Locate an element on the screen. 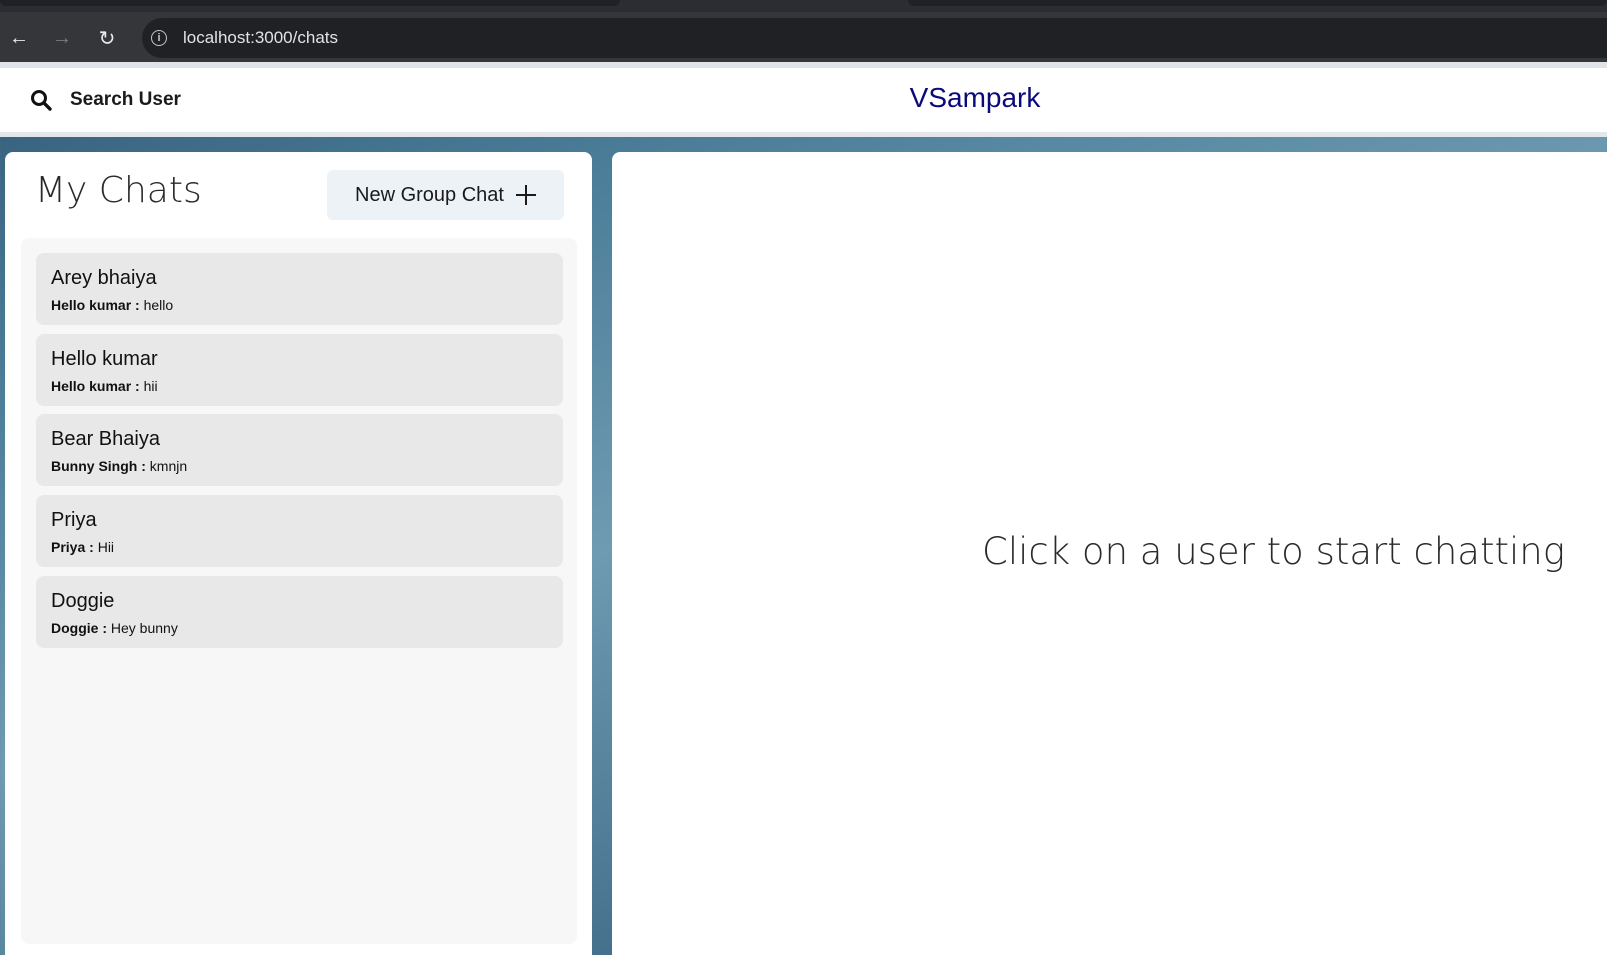 This screenshot has width=1607, height=955. browser-toolbar: ← → ↻ i localhost:3000/chats is located at coordinates (803, 38).